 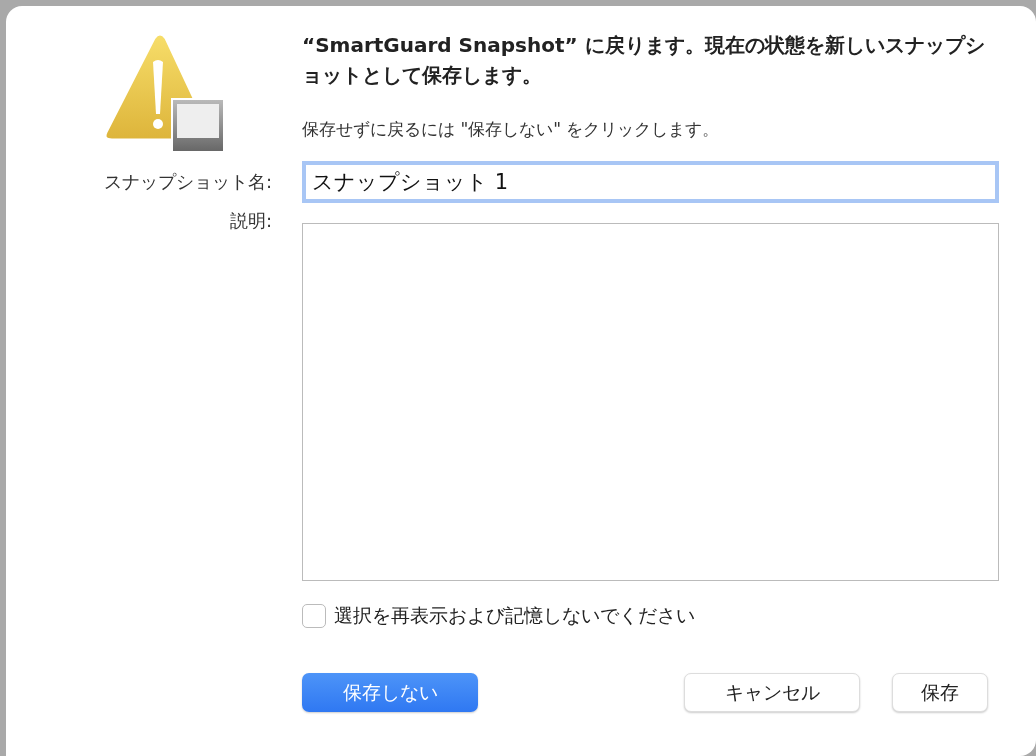 I want to click on cancel-button: キャンセル, so click(x=772, y=692).